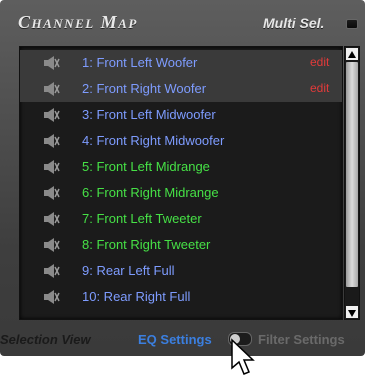 The image size is (365, 379). Describe the element at coordinates (352, 24) in the screenshot. I see `multi-select-toggle` at that location.